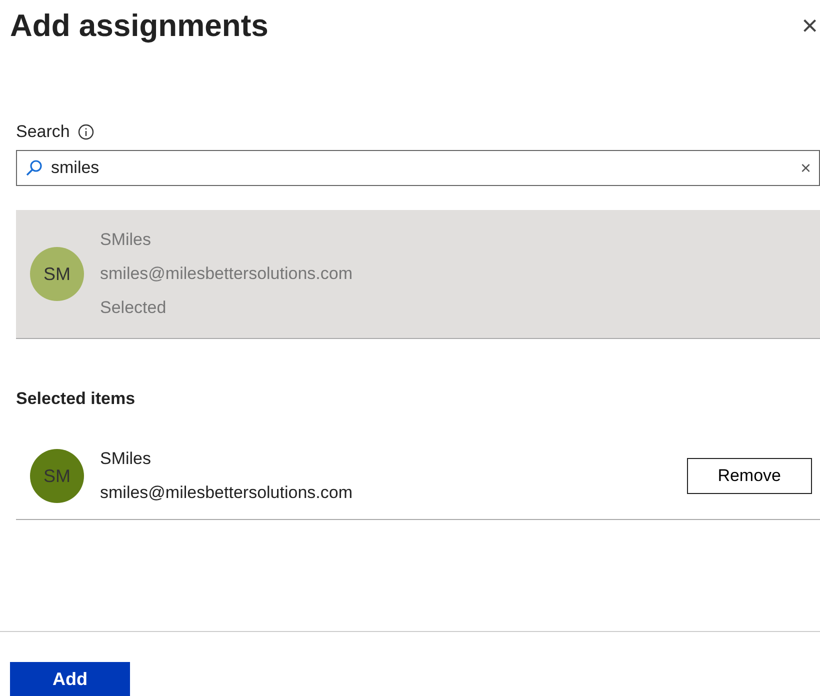 The height and width of the screenshot is (696, 820). What do you see at coordinates (43, 132) in the screenshot?
I see `search-label: Search` at bounding box center [43, 132].